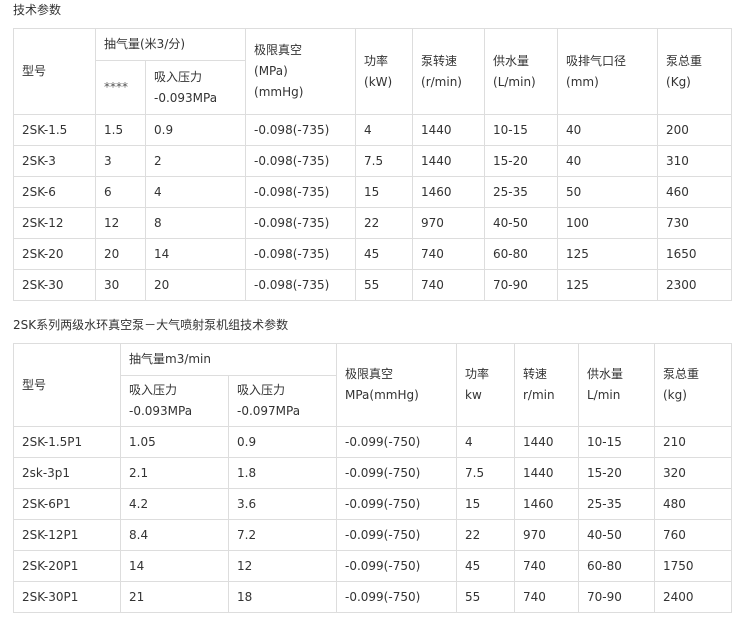 The height and width of the screenshot is (619, 743). Describe the element at coordinates (693, 385) in the screenshot. I see `table2-header-weight: 泵总重 (kg)` at that location.